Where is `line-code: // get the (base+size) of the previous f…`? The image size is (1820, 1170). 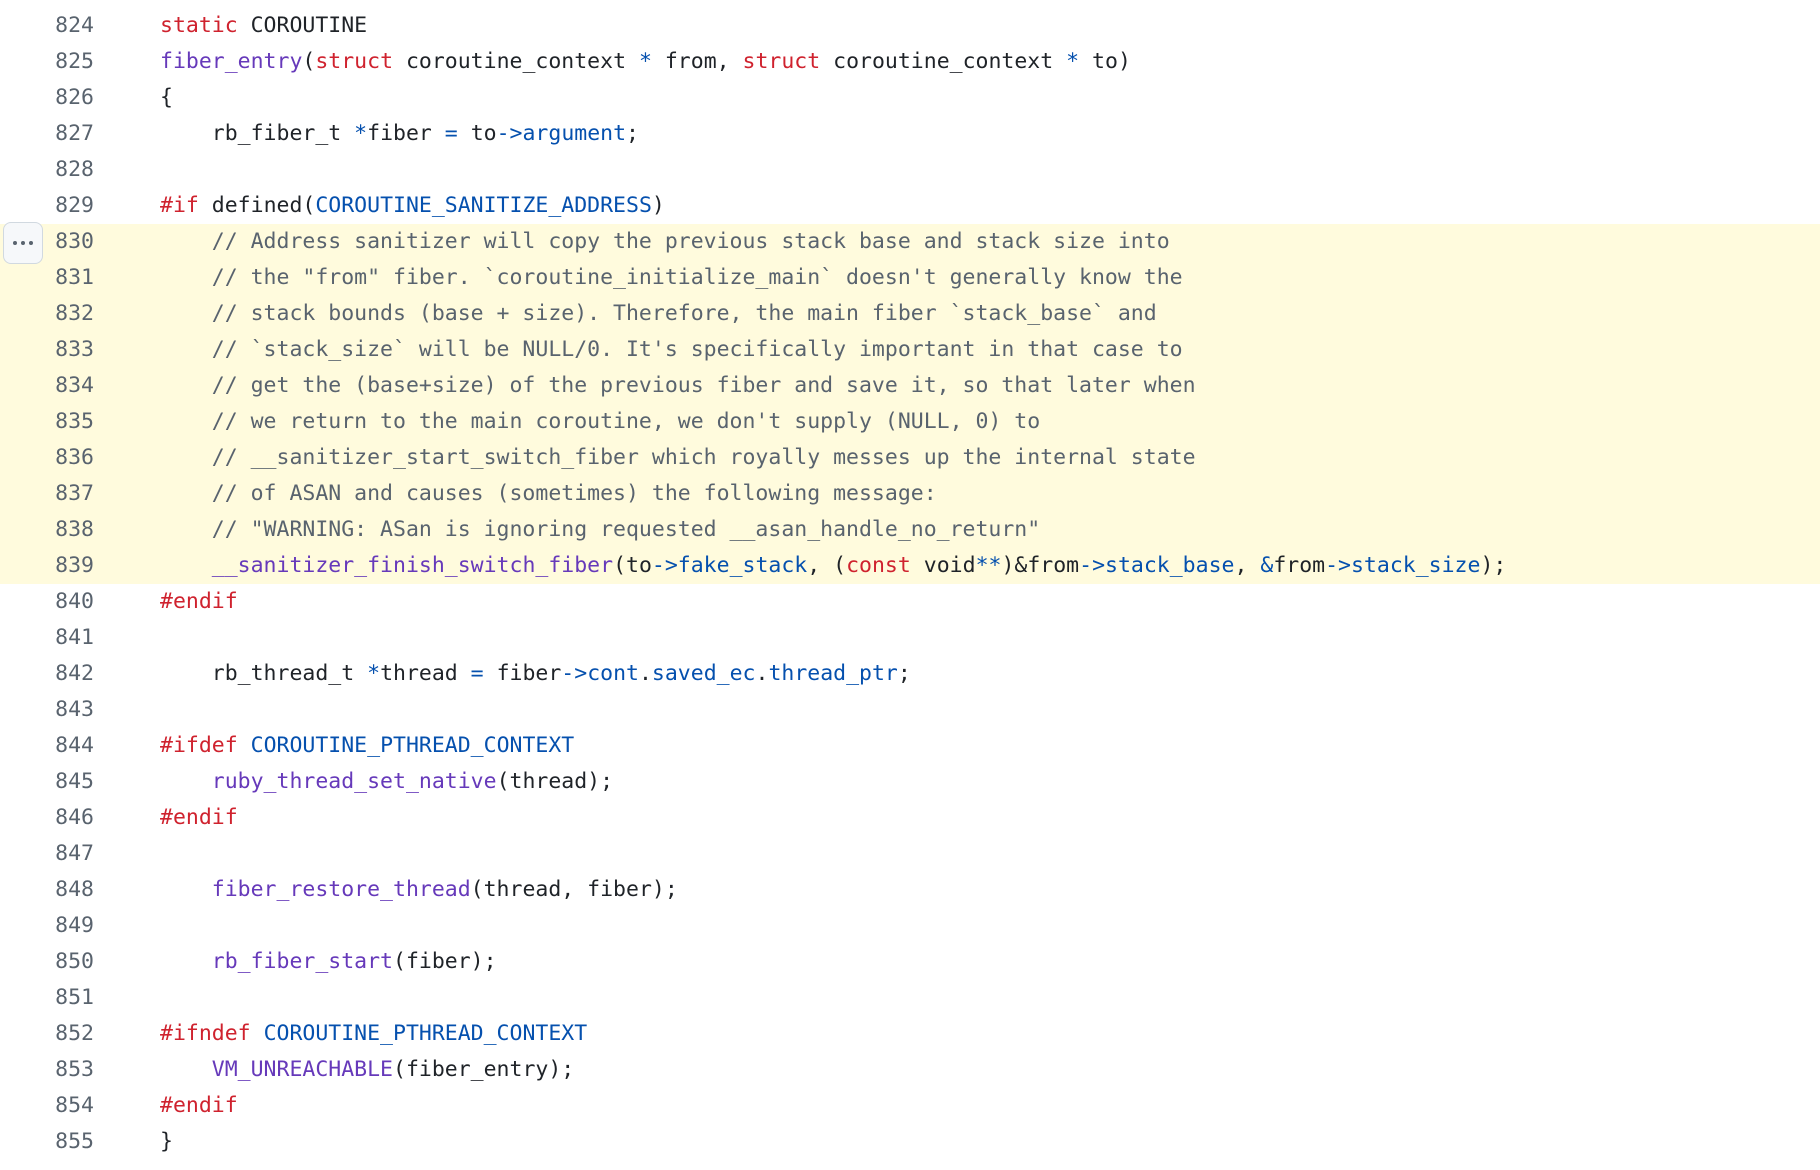 line-code: // get the (base+size) of the previous f… is located at coordinates (678, 386).